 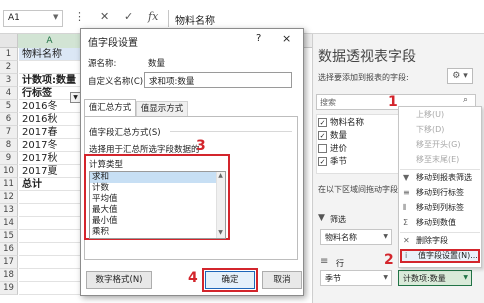 What do you see at coordinates (406, 192) in the screenshot?
I see `rows-icon: ≡` at bounding box center [406, 192].